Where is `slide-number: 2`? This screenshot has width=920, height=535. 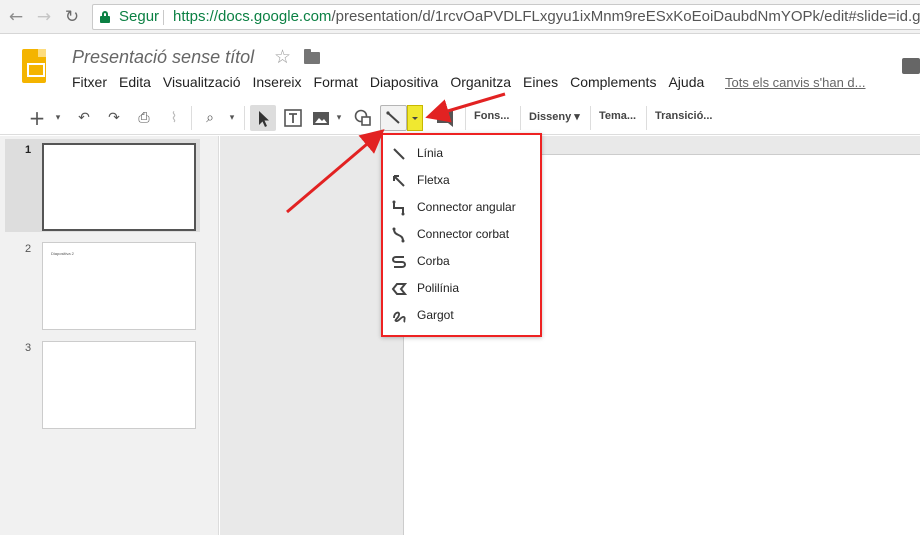
slide-number: 2 is located at coordinates (28, 249).